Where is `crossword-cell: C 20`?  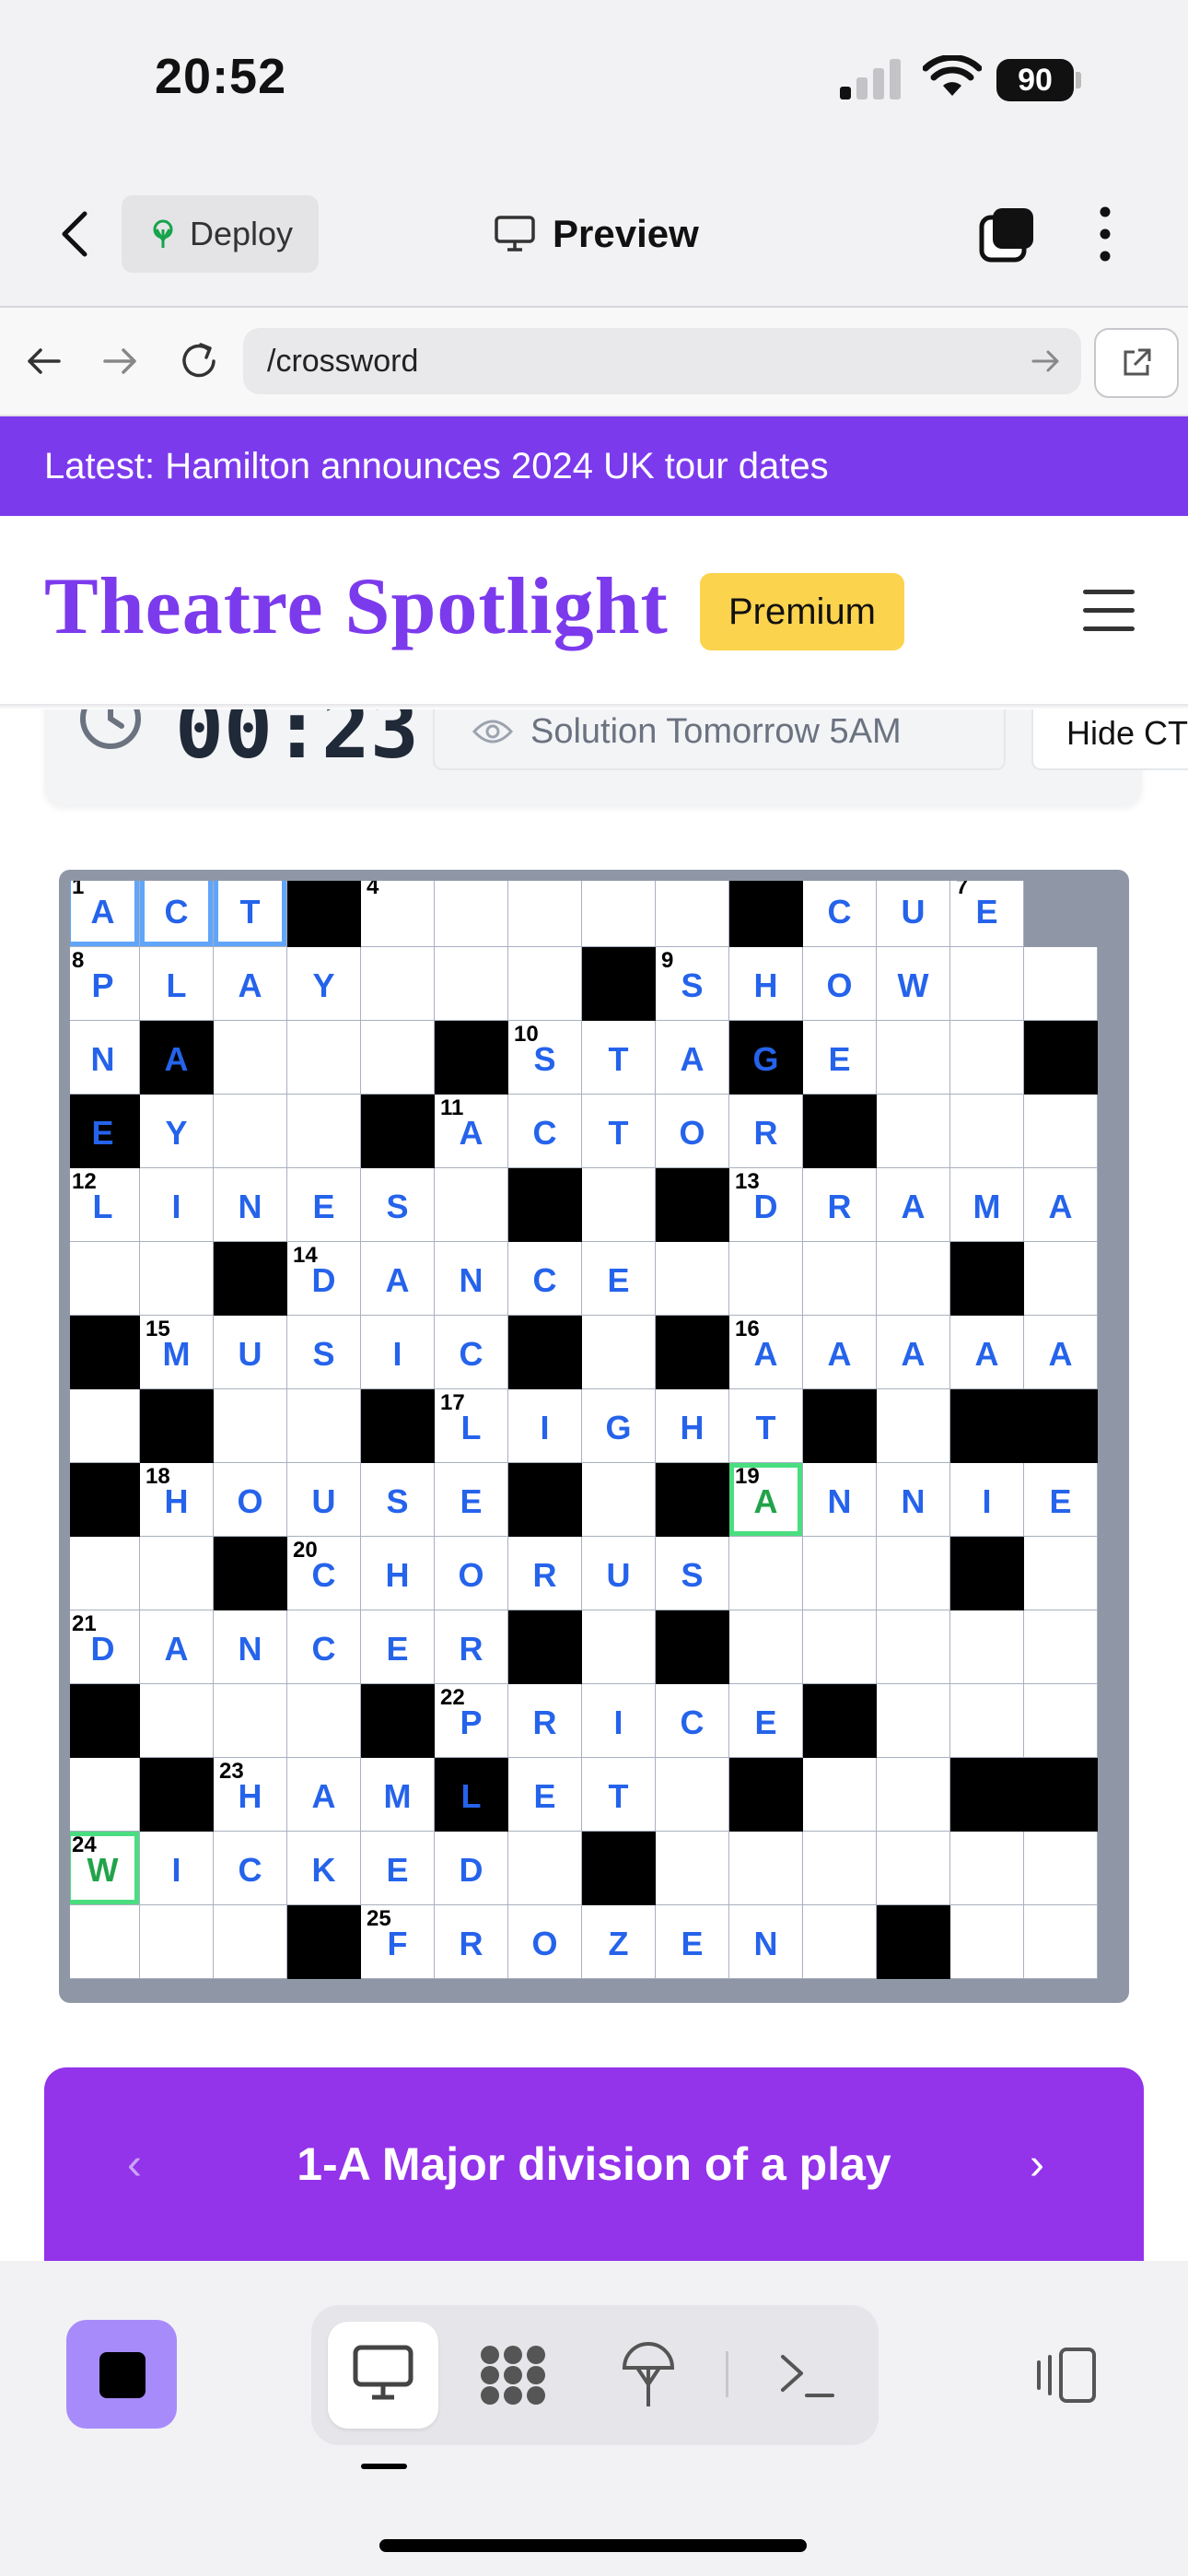 crossword-cell: C 20 is located at coordinates (324, 1573).